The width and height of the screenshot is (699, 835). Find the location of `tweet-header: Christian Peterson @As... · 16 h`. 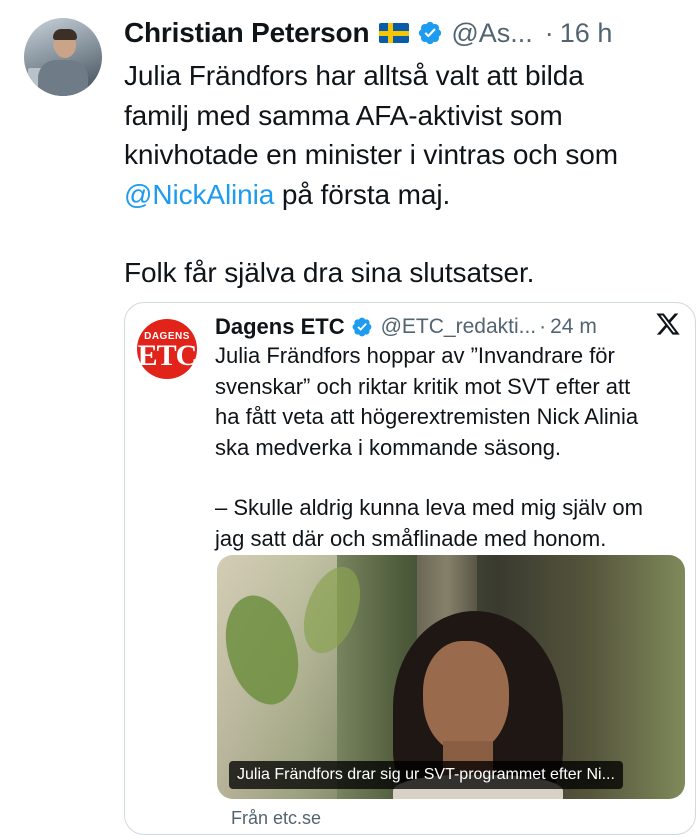

tweet-header: Christian Peterson @As... · 16 h is located at coordinates (404, 33).